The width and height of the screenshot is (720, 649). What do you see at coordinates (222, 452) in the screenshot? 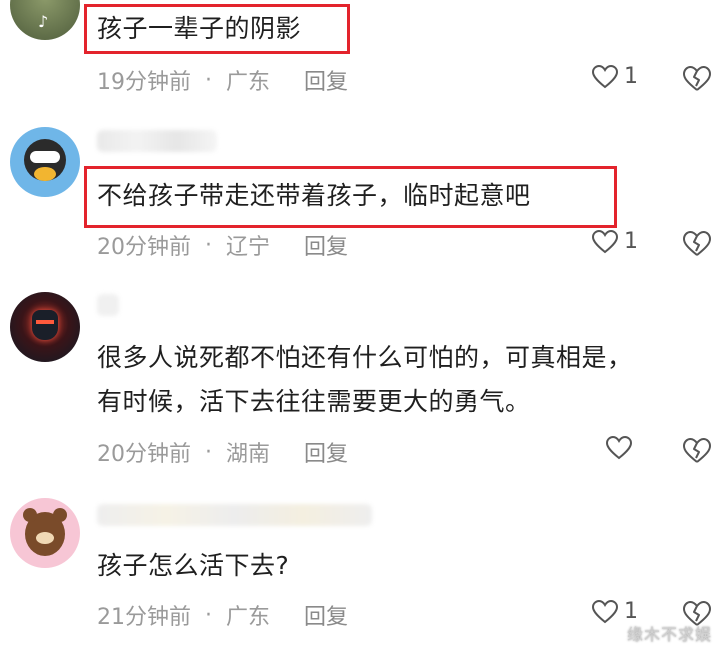
I see `comment-meta: 20分钟前 · 湖南 回复` at bounding box center [222, 452].